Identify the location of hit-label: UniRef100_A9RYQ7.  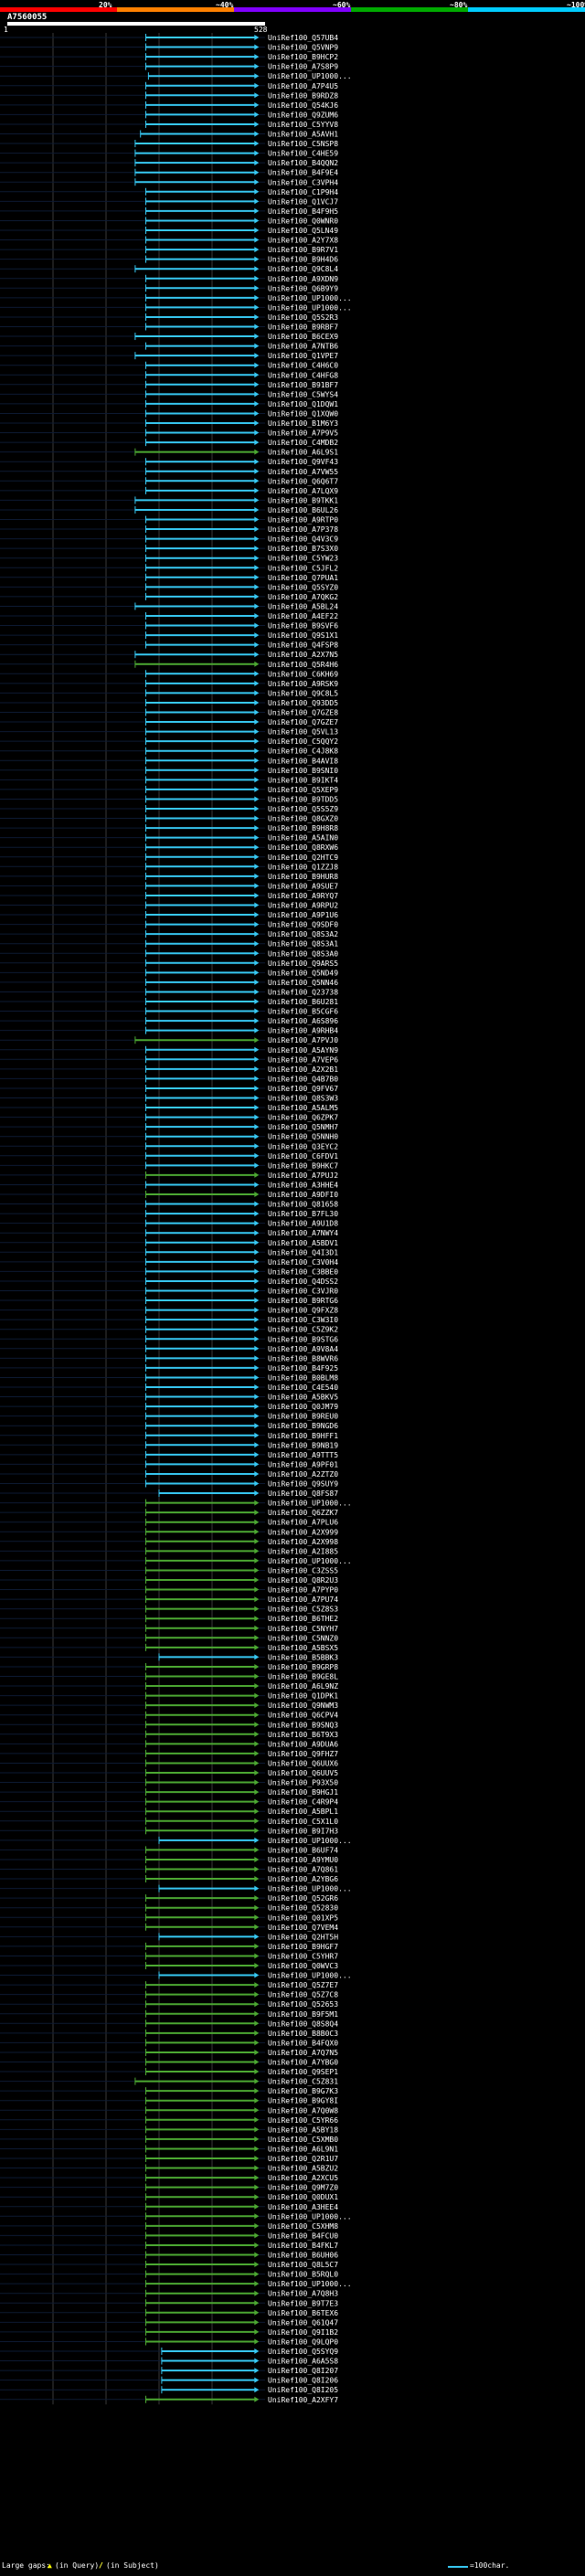
(303, 896).